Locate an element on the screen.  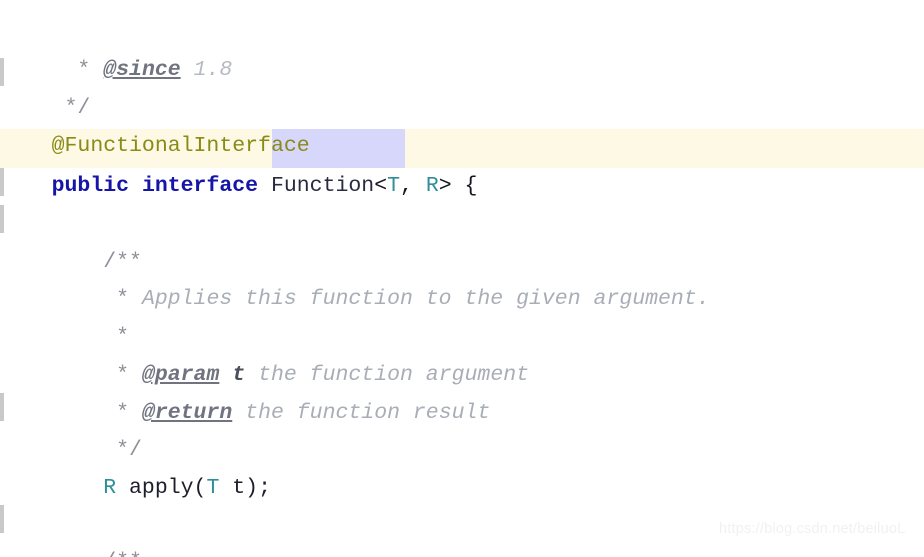
keyword-public: public is located at coordinates (90, 186).